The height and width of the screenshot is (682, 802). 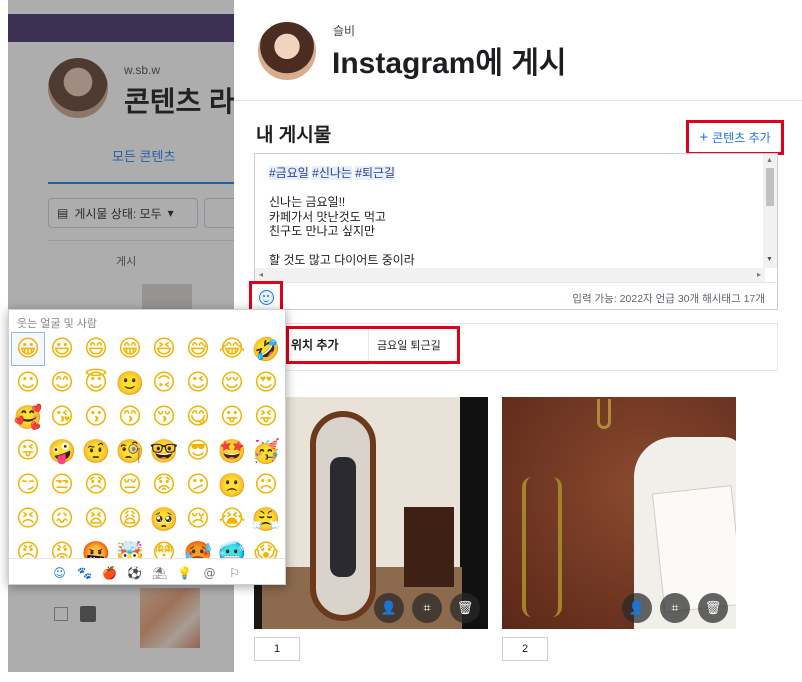 I want to click on emoji-option: 😅, so click(x=198, y=349).